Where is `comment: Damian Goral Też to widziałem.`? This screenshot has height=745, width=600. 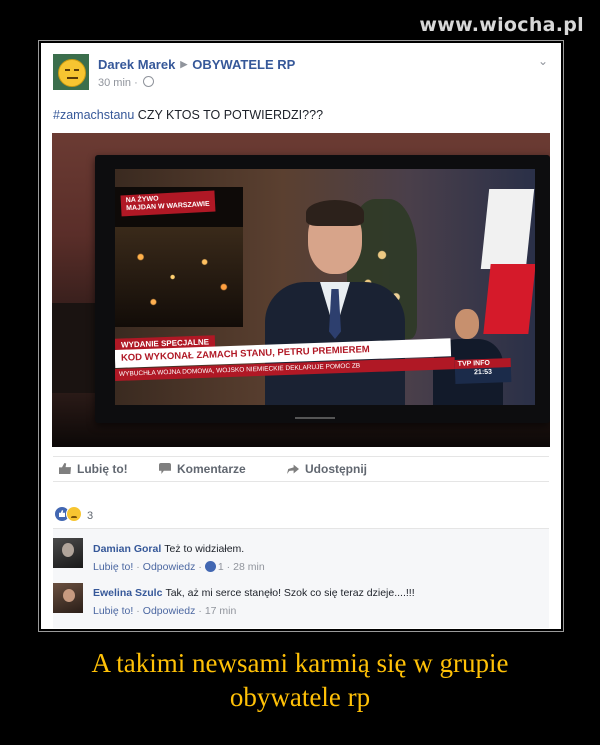
comment: Damian Goral Też to widziałem. is located at coordinates (168, 549).